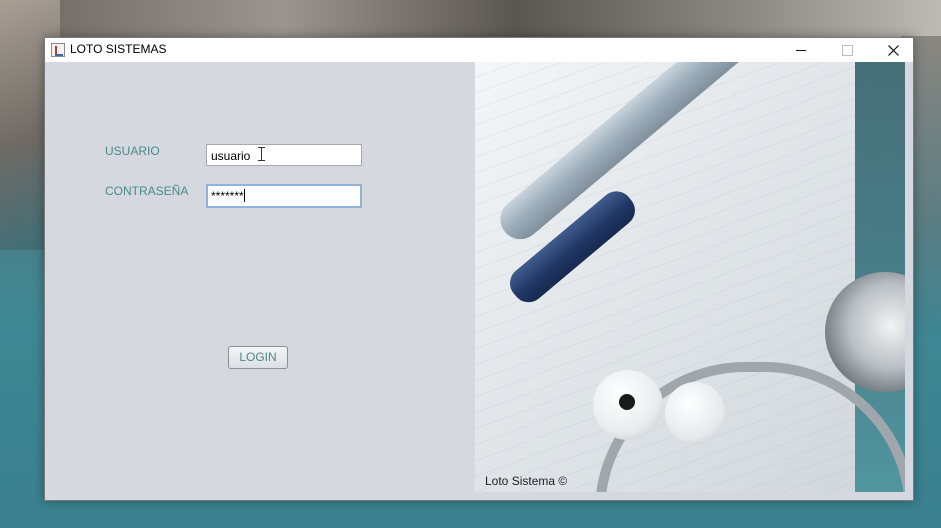 The height and width of the screenshot is (528, 941). I want to click on close-button, so click(893, 50).